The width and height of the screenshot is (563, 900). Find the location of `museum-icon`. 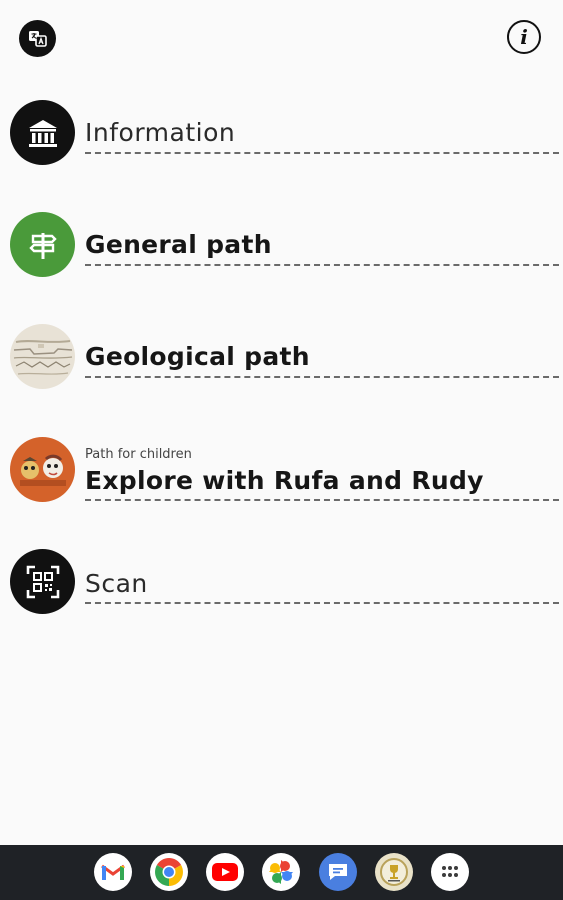

museum-icon is located at coordinates (42, 132).